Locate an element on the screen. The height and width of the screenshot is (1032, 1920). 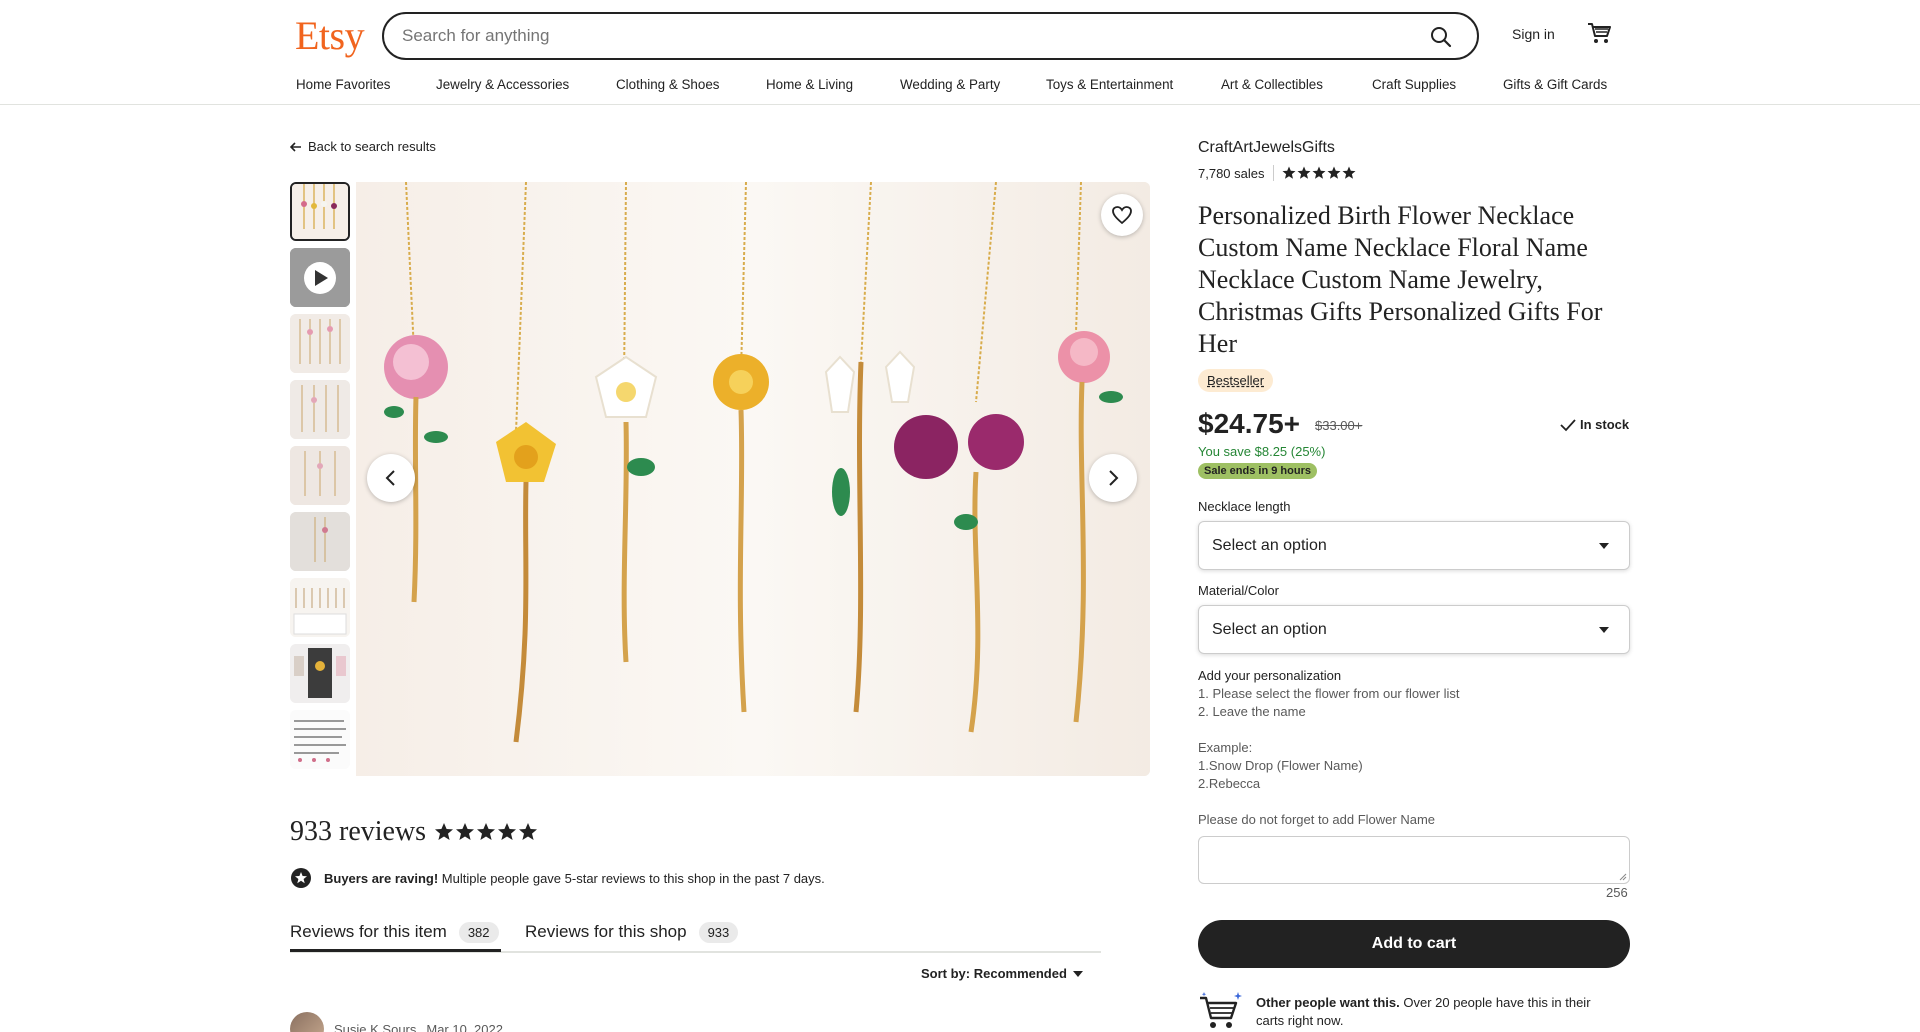
review-author-row: Susie K Sours Mar 10, 2022 is located at coordinates (396, 1022).